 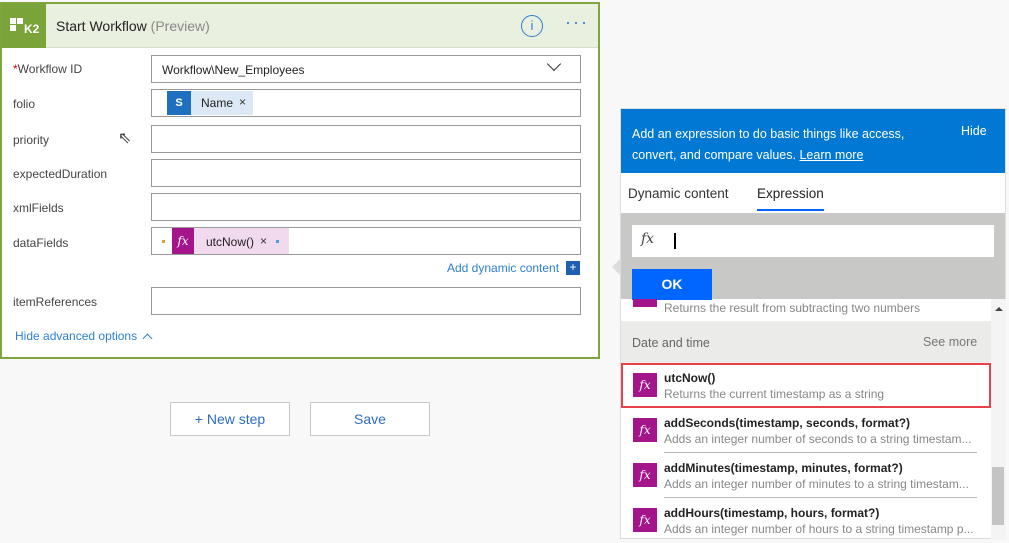 What do you see at coordinates (125, 138) in the screenshot?
I see `mouse-cursor-icon: ⇖` at bounding box center [125, 138].